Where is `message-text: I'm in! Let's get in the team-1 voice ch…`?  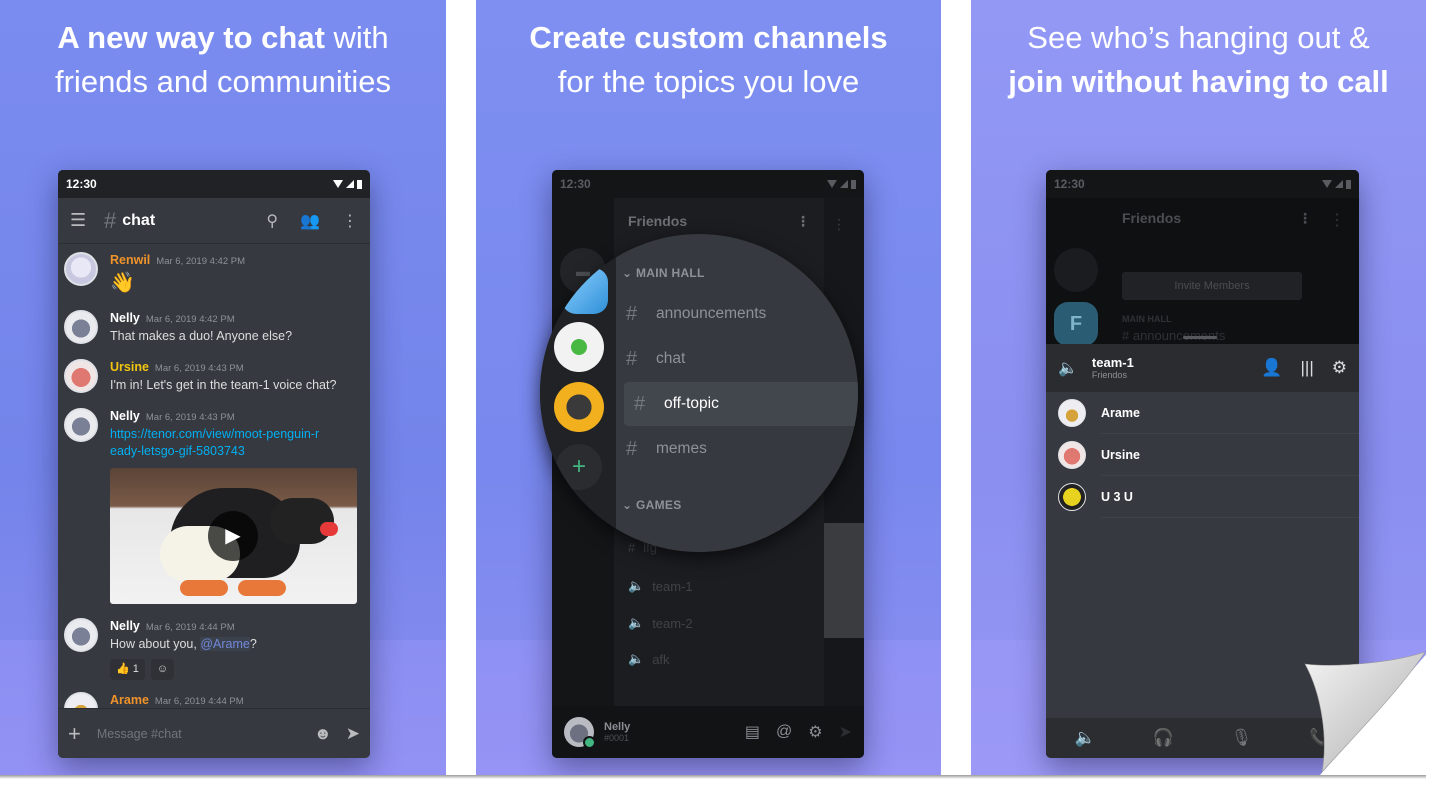 message-text: I'm in! Let's get in the team-1 voice ch… is located at coordinates (223, 385).